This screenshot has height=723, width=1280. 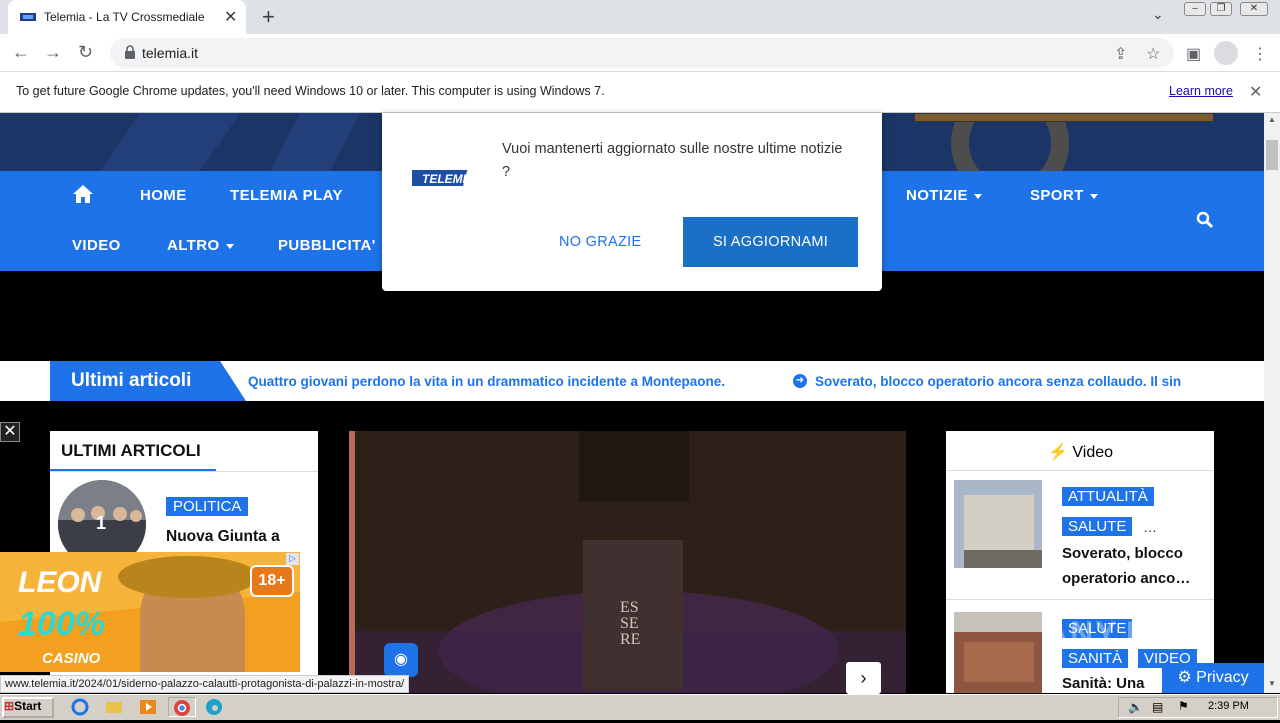 I want to click on camera-icon: ◉, so click(x=401, y=660).